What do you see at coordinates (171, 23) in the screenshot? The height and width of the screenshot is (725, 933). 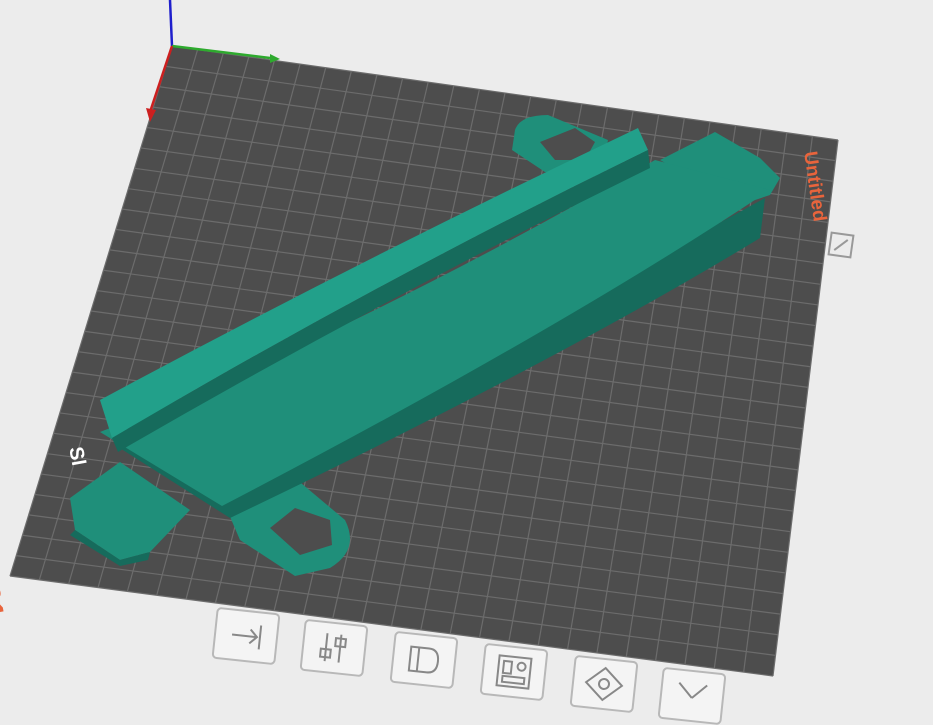 I see `axis-z` at bounding box center [171, 23].